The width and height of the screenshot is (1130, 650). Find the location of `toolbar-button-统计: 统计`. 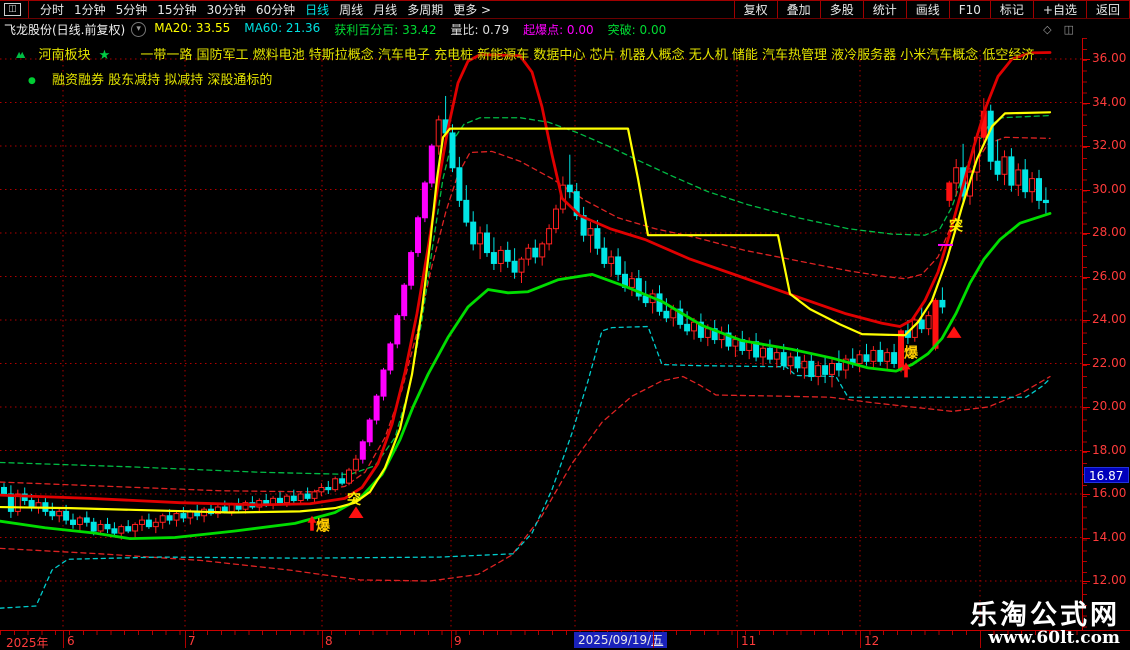

toolbar-button-统计: 统计 is located at coordinates (884, 9).